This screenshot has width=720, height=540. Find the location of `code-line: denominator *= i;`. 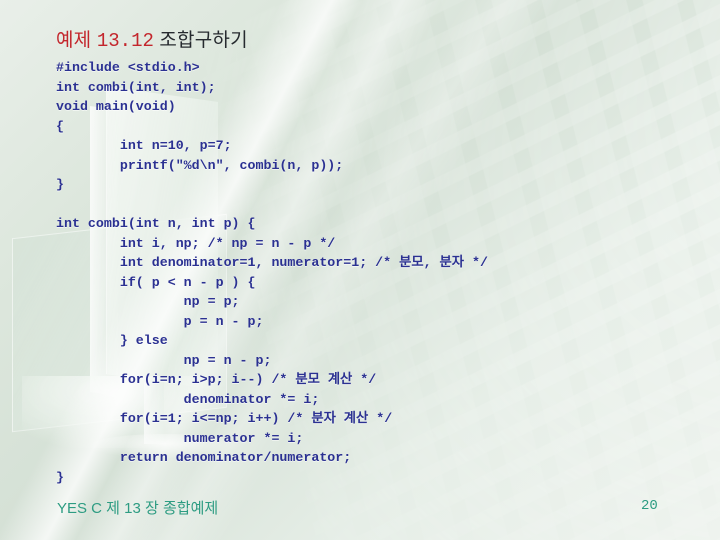

code-line: denominator *= i; is located at coordinates (188, 399).